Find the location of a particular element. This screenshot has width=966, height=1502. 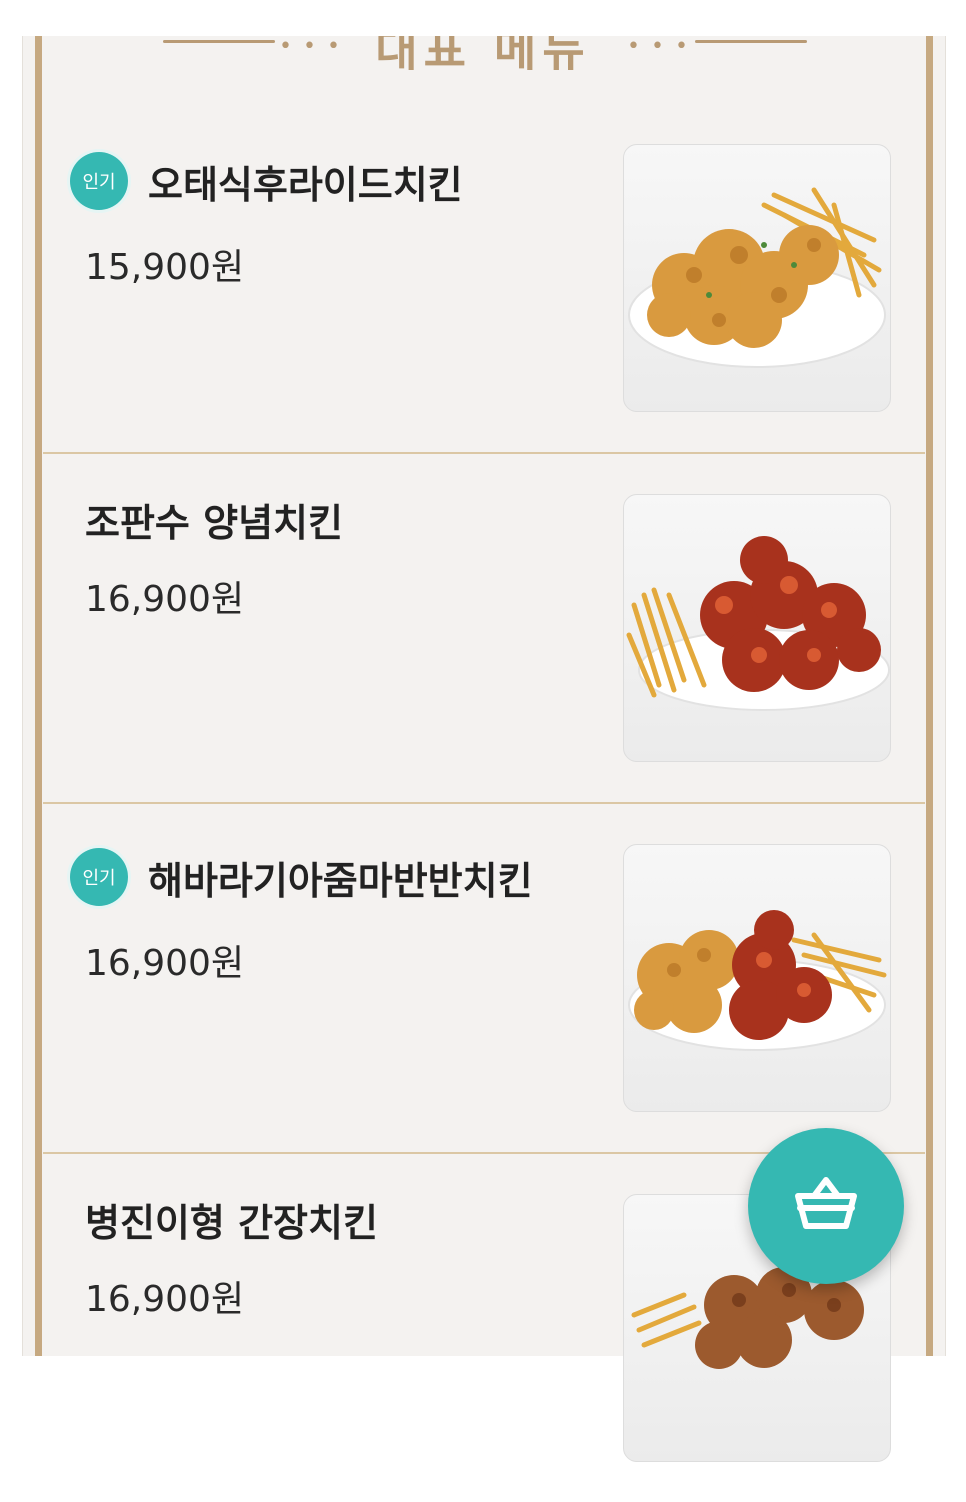

menu-item-name: 병진이형 간장치킨 is located at coordinates (231, 1223).